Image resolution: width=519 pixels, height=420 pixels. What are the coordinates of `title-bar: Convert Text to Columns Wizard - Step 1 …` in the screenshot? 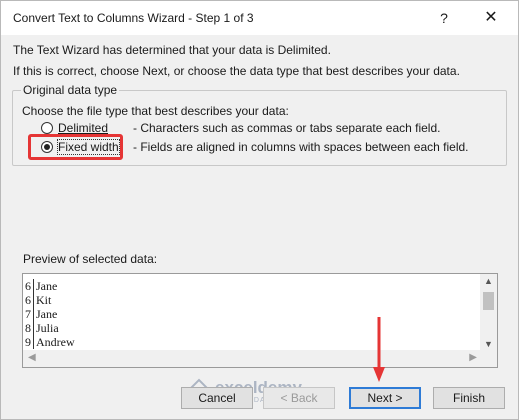 It's located at (259, 18).